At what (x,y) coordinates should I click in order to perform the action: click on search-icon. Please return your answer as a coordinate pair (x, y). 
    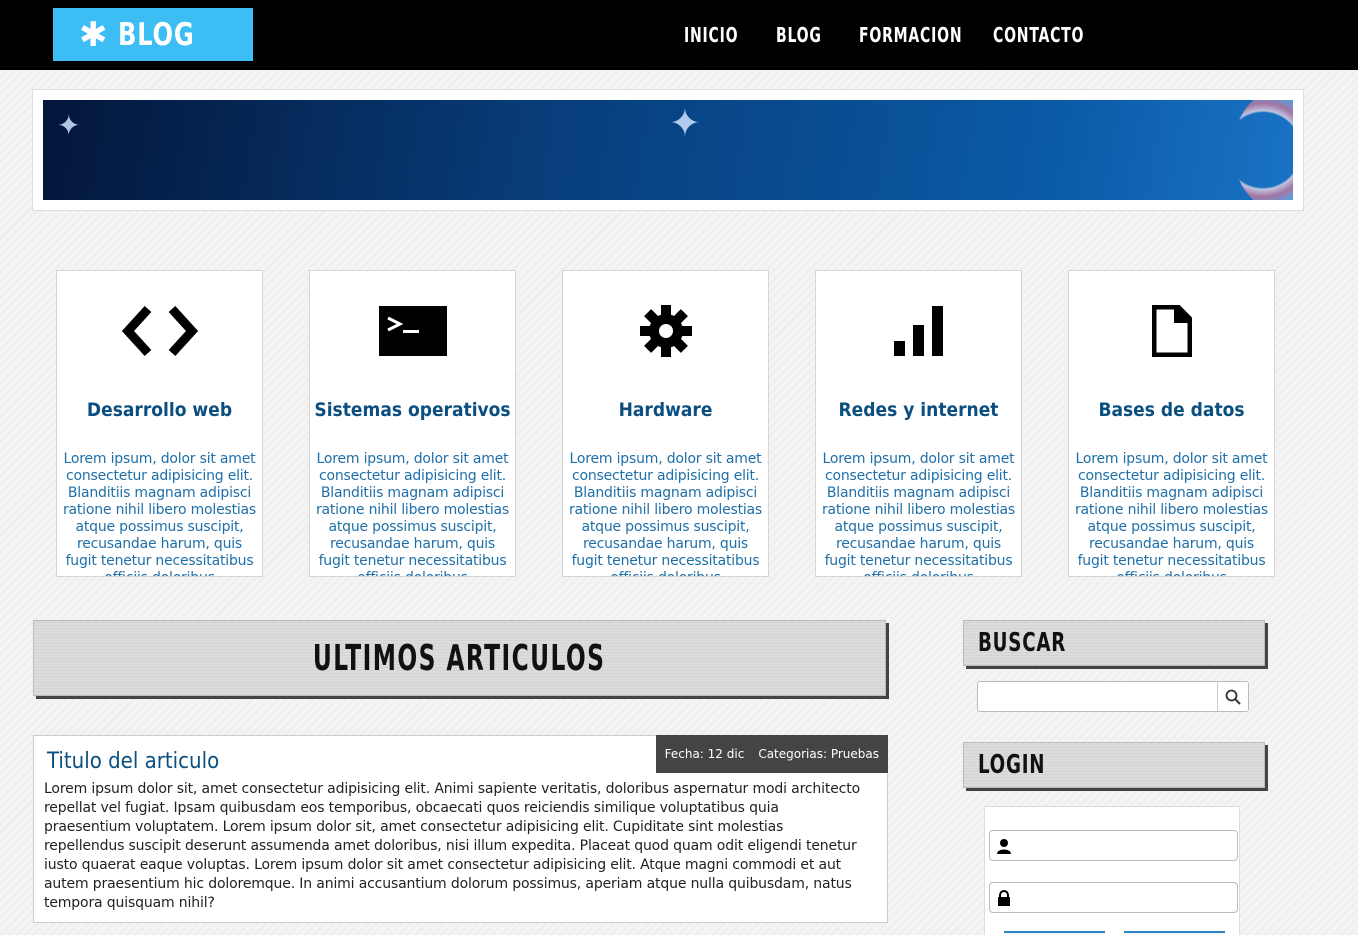
    Looking at the image, I should click on (1233, 697).